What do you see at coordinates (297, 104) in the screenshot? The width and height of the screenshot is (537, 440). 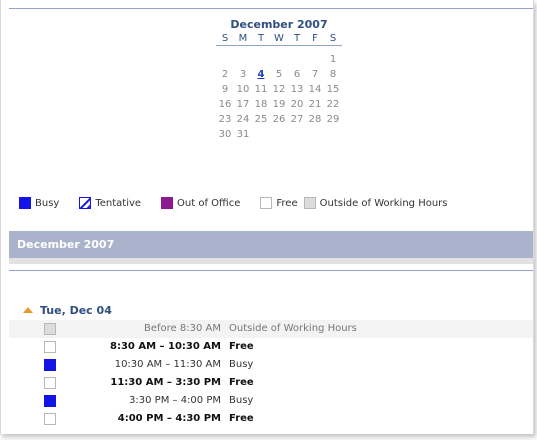 I see `calendar-day: 20` at bounding box center [297, 104].